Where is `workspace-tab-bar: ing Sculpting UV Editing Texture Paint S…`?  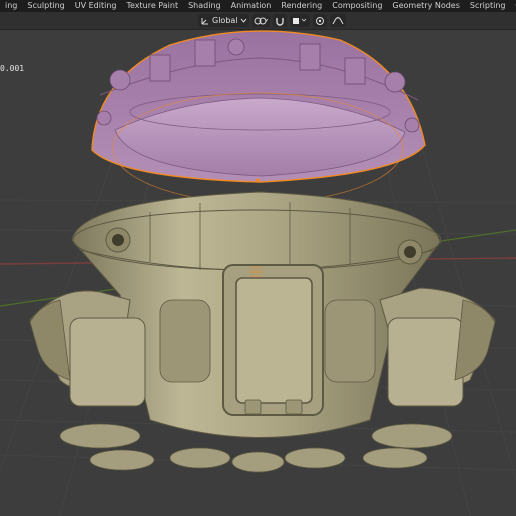
workspace-tab-bar: ing Sculpting UV Editing Texture Paint S… is located at coordinates (258, 6).